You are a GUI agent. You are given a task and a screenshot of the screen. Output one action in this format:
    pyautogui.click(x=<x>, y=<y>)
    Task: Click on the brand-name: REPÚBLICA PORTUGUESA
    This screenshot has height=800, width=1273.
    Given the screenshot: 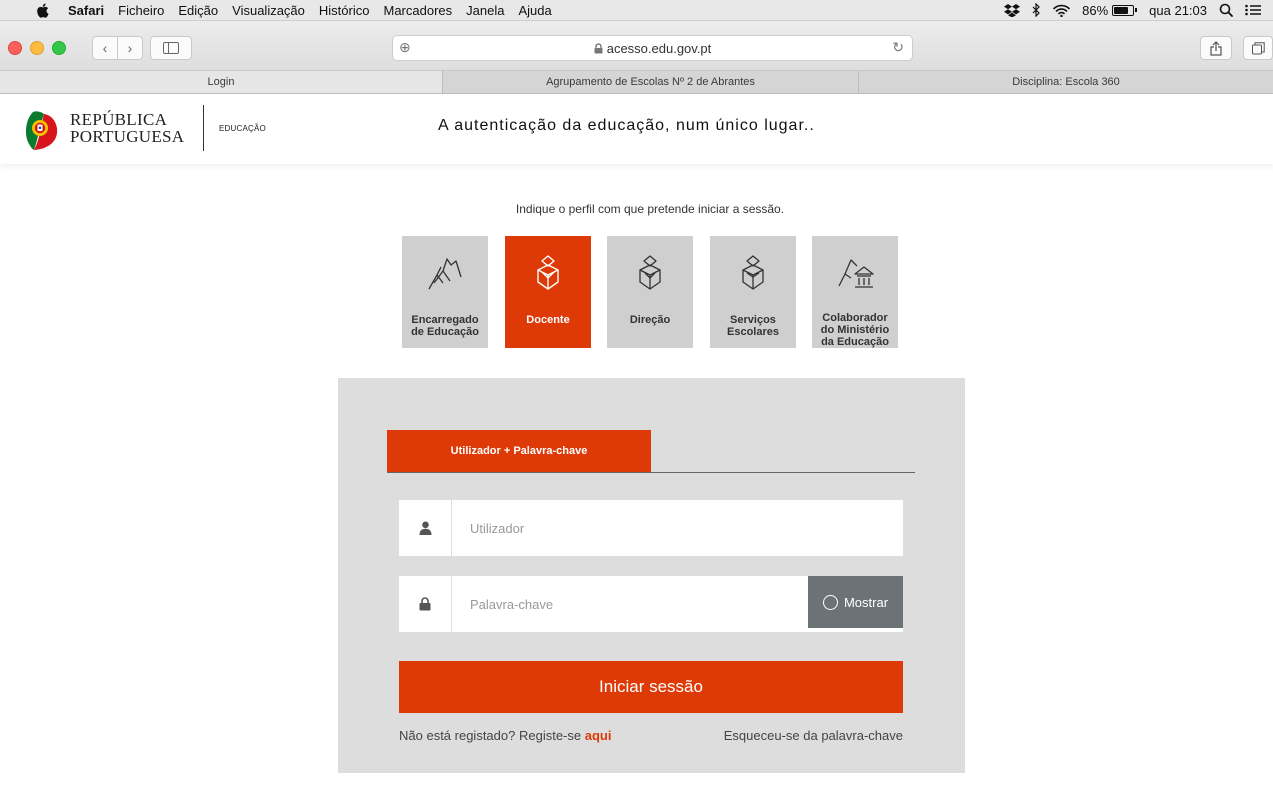 What is the action you would take?
    pyautogui.click(x=127, y=128)
    